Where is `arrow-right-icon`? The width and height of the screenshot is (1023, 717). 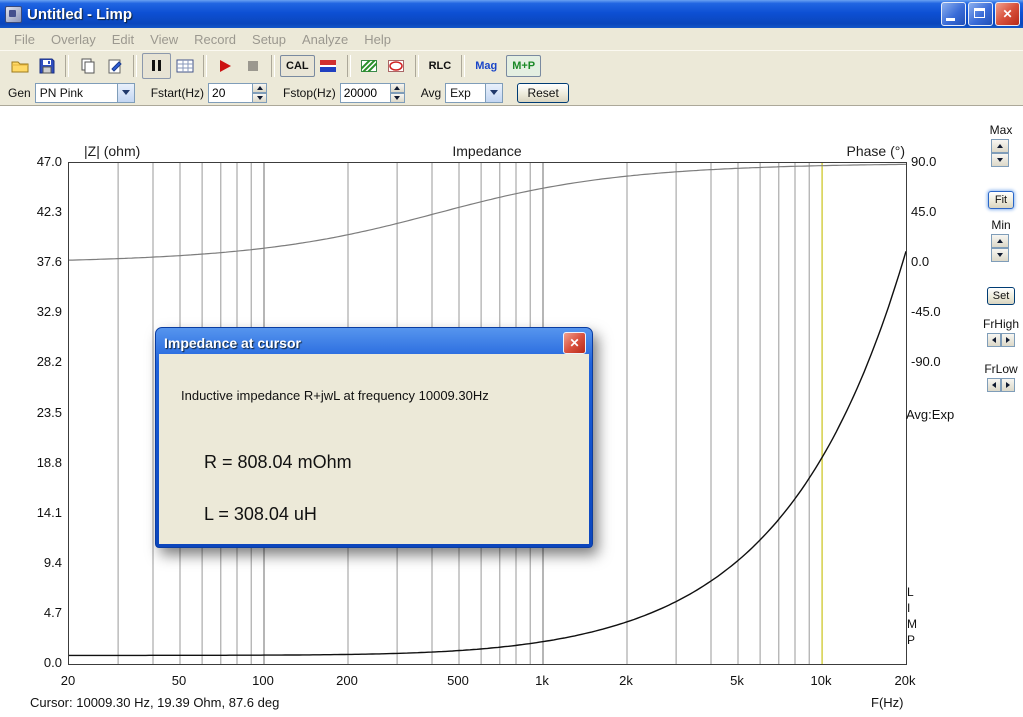 arrow-right-icon is located at coordinates (1008, 340).